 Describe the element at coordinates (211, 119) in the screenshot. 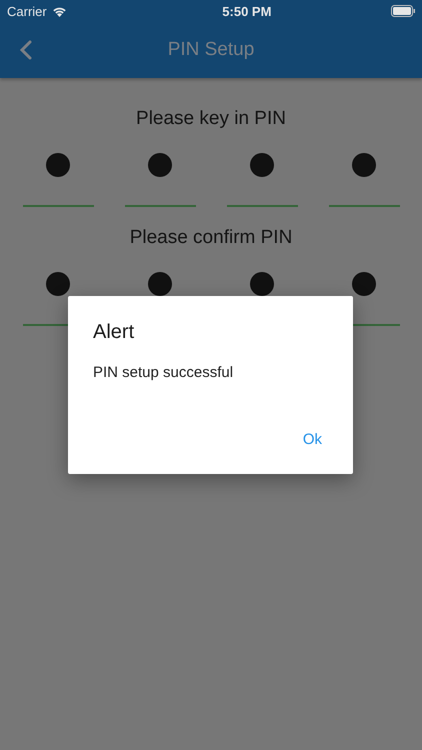

I see `pin-prompt: Please key in PIN` at that location.